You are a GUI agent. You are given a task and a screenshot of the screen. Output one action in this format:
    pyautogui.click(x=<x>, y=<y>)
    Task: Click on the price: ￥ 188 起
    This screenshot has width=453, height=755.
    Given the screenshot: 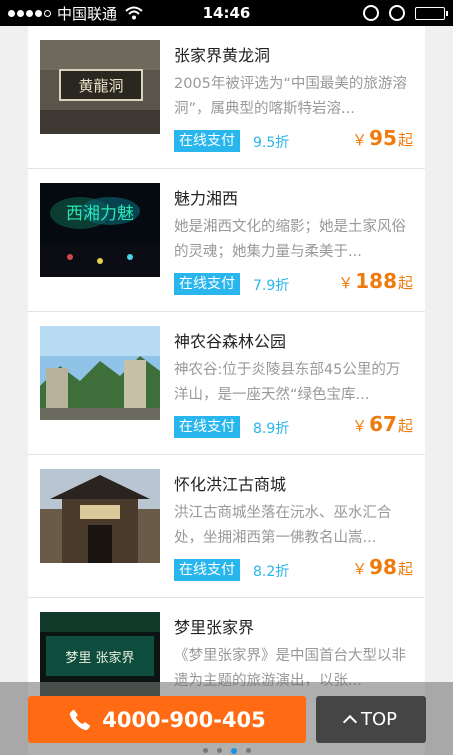 What is the action you would take?
    pyautogui.click(x=375, y=281)
    